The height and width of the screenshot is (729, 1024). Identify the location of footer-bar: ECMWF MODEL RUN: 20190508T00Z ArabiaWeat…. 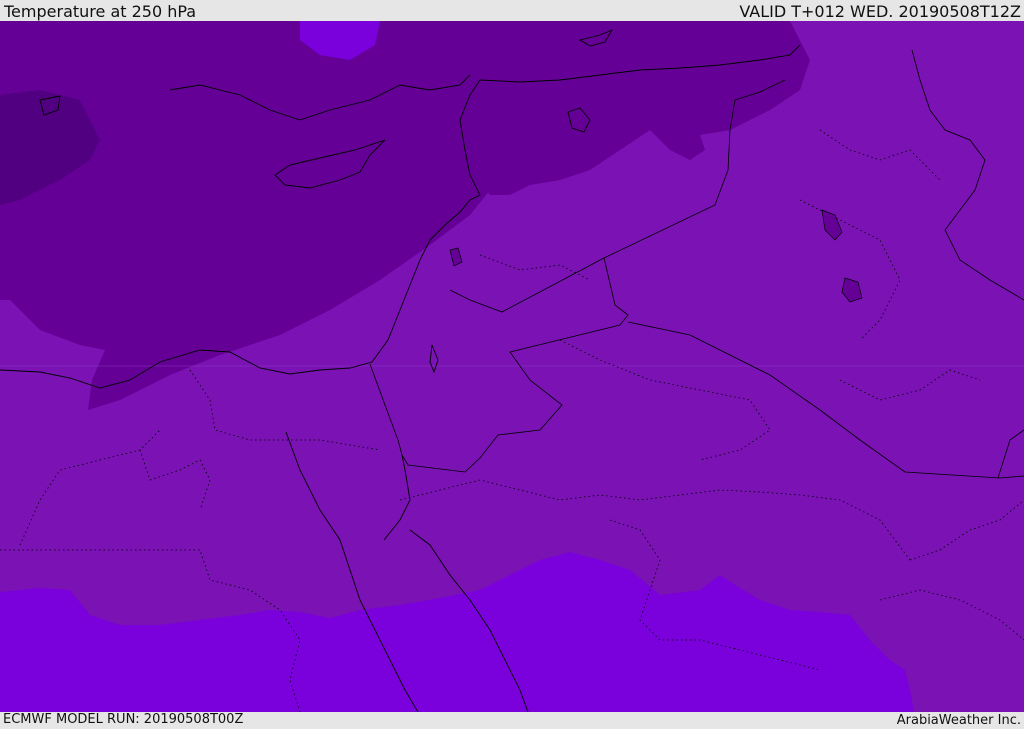
(512, 720).